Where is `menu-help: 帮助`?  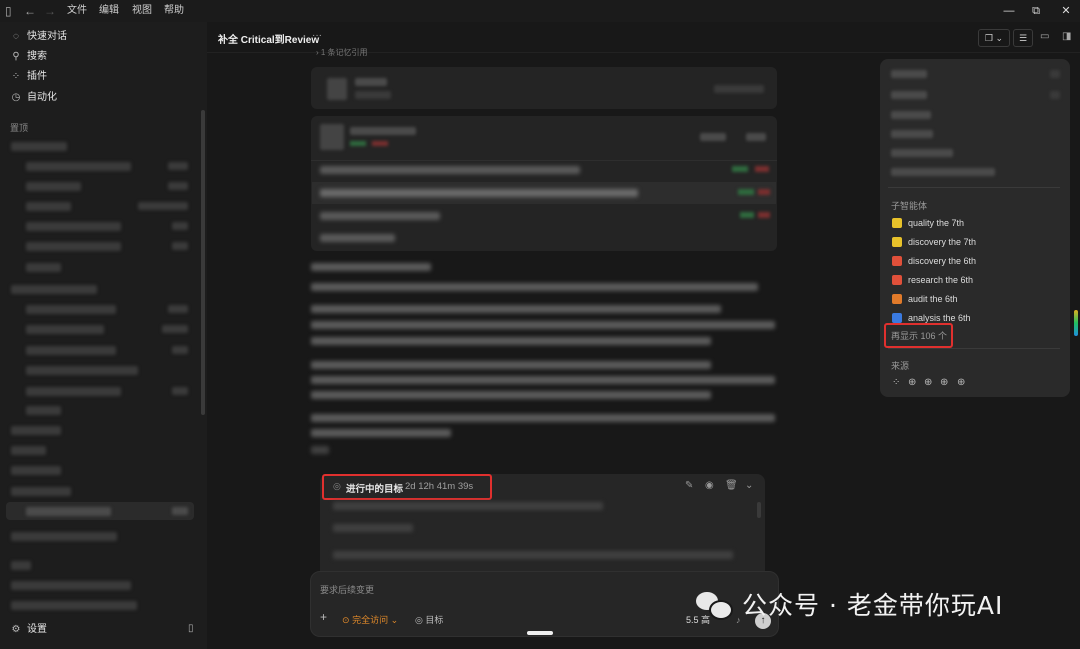
menu-help: 帮助 is located at coordinates (174, 11).